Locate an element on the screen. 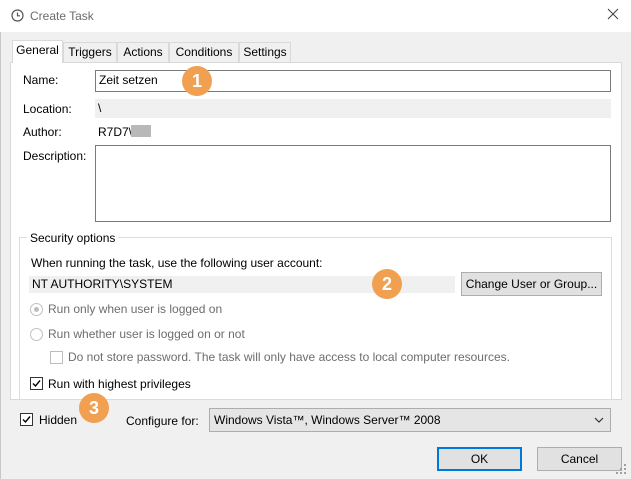 The width and height of the screenshot is (631, 479). security-options-title: Security options is located at coordinates (73, 238).